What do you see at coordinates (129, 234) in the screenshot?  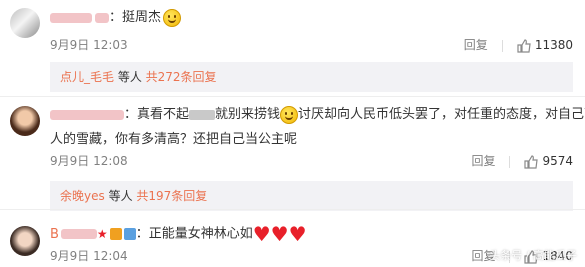 I see `trophy-badge-icon` at bounding box center [129, 234].